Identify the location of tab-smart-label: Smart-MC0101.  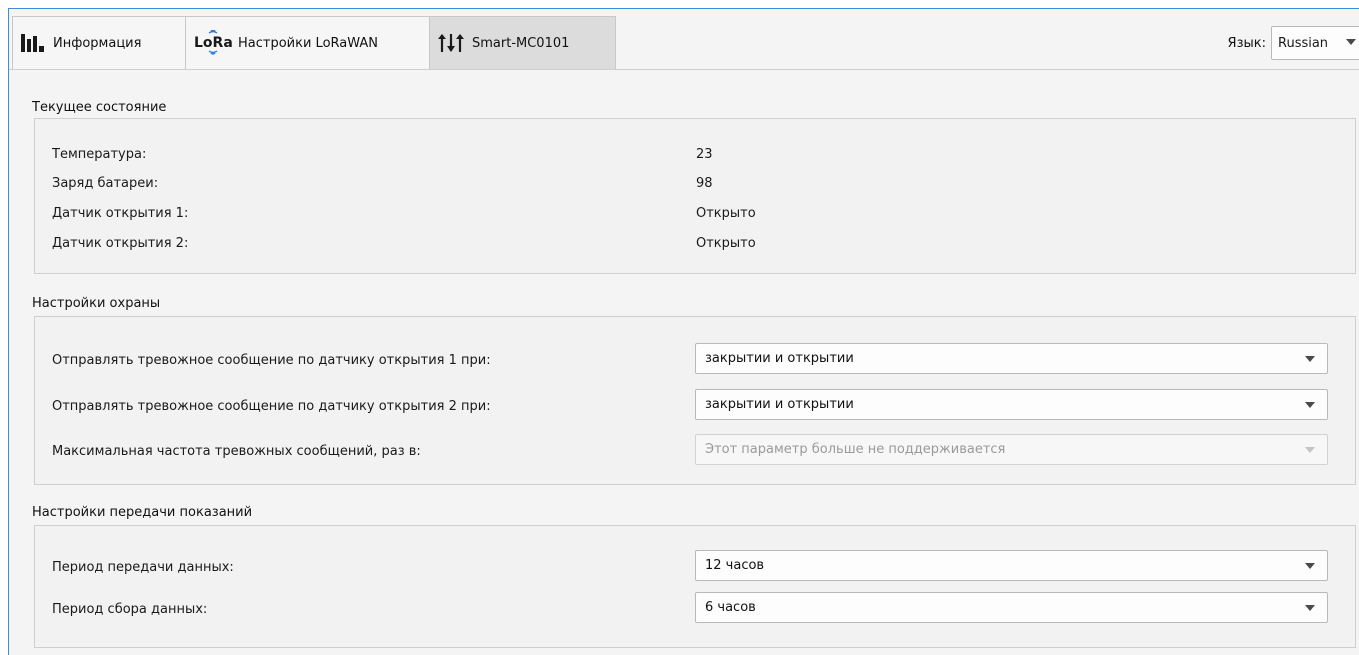
(521, 43).